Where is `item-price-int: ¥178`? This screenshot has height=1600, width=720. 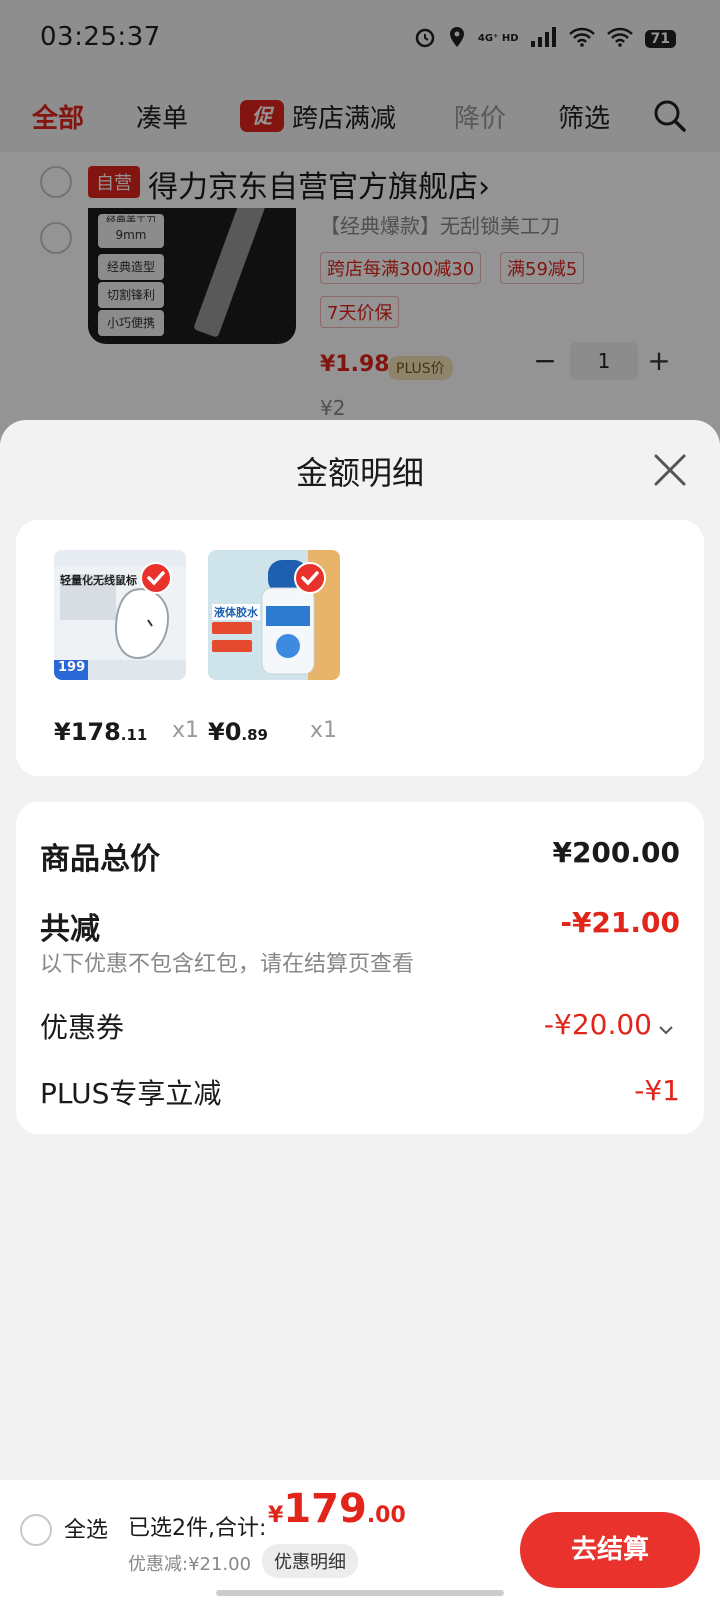
item-price-int: ¥178 is located at coordinates (87, 732).